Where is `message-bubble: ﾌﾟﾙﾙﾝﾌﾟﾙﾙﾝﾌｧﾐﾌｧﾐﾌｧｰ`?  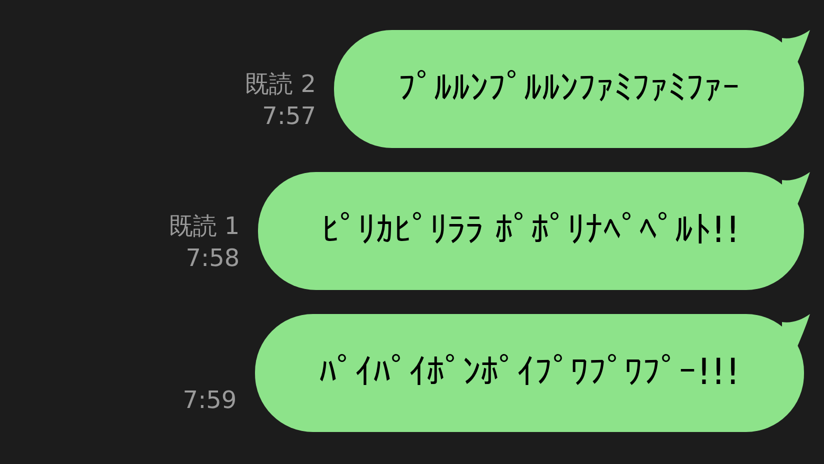
message-bubble: ﾌﾟﾙﾙﾝﾌﾟﾙﾙﾝﾌｧﾐﾌｧﾐﾌｧｰ is located at coordinates (569, 89).